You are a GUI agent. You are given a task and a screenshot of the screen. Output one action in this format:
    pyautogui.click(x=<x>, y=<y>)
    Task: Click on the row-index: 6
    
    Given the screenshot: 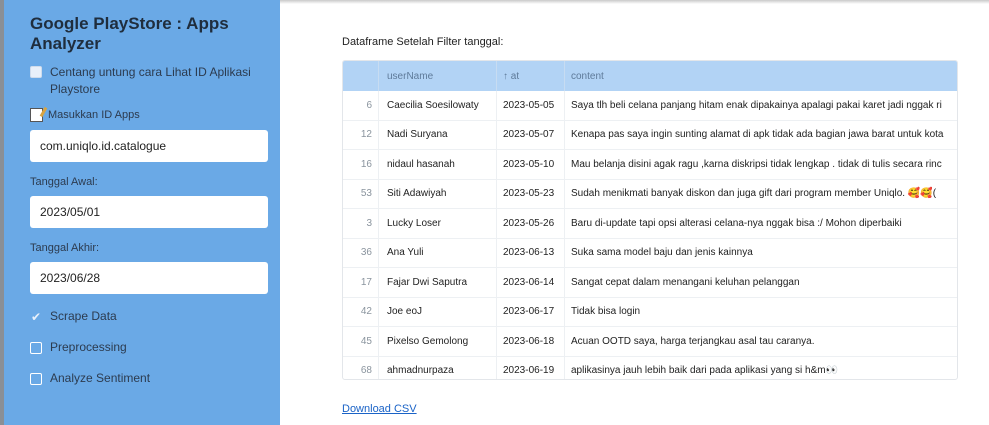 What is the action you would take?
    pyautogui.click(x=361, y=105)
    